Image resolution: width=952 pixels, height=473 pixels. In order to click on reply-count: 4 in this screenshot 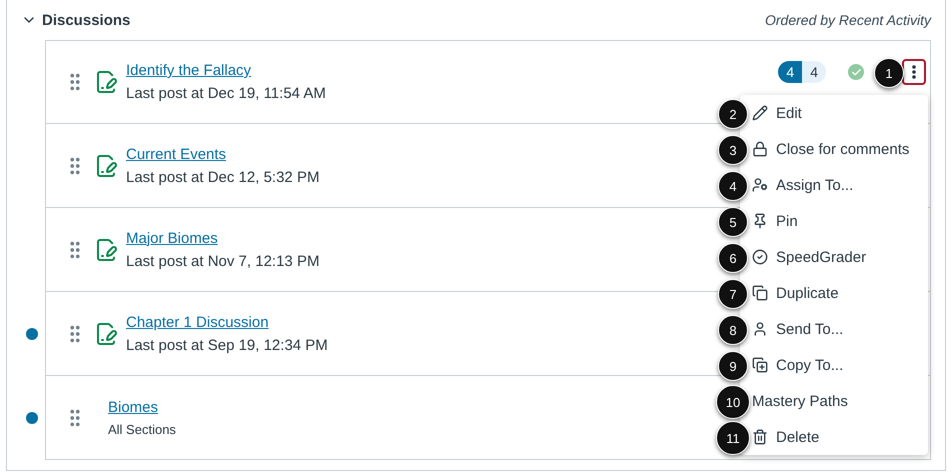, I will do `click(814, 72)`.